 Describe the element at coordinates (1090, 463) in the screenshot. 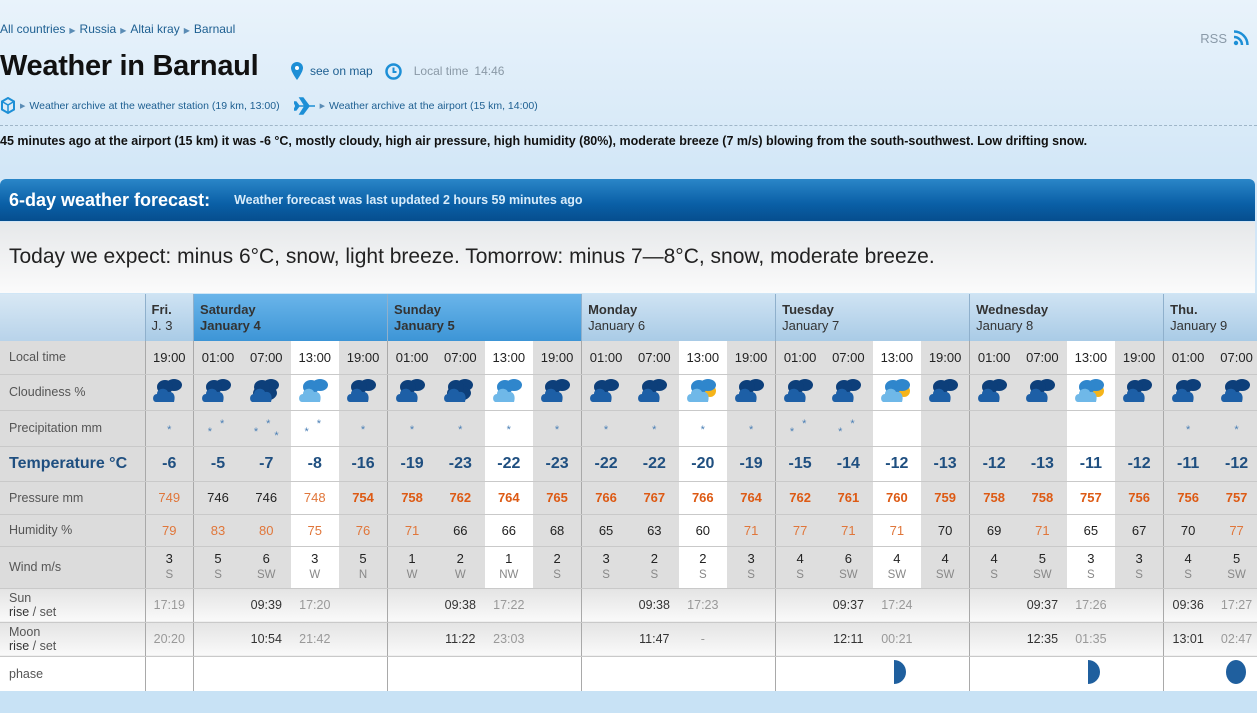

I see `temperature-value: -11` at that location.